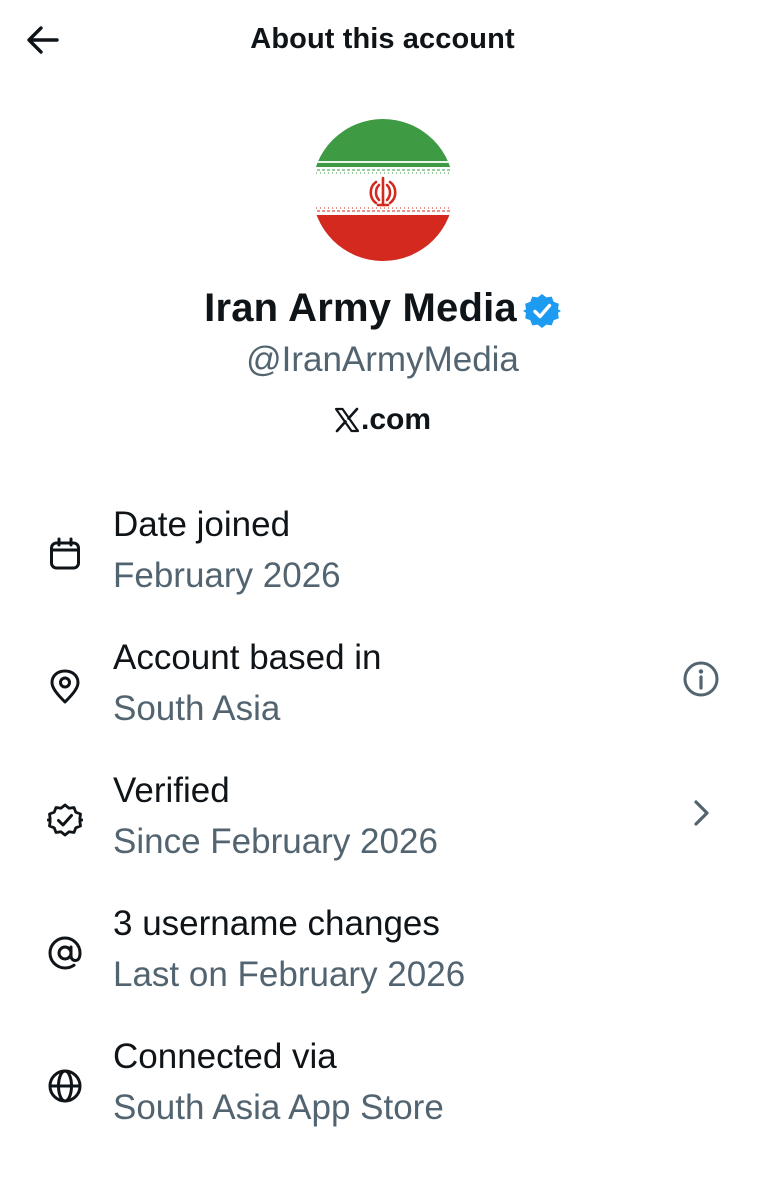 The width and height of the screenshot is (765, 1200). I want to click on chevron-right-icon, so click(701, 813).